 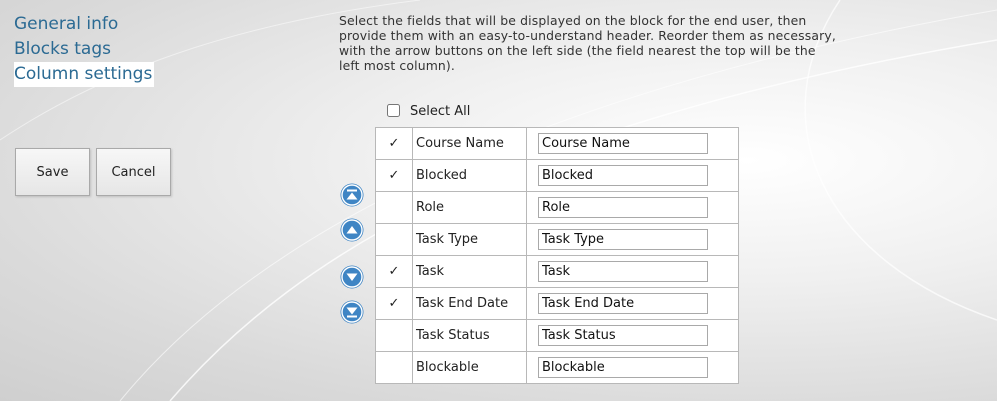 I want to click on table-row: Blockable, so click(x=557, y=367).